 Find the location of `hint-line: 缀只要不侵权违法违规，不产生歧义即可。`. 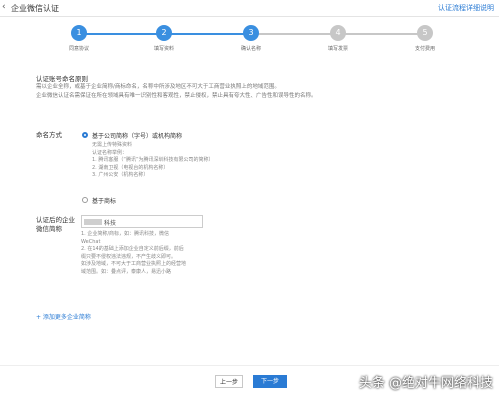

hint-line: 缀只要不侵权违法违规，不产生歧义即可。 is located at coordinates (129, 256).